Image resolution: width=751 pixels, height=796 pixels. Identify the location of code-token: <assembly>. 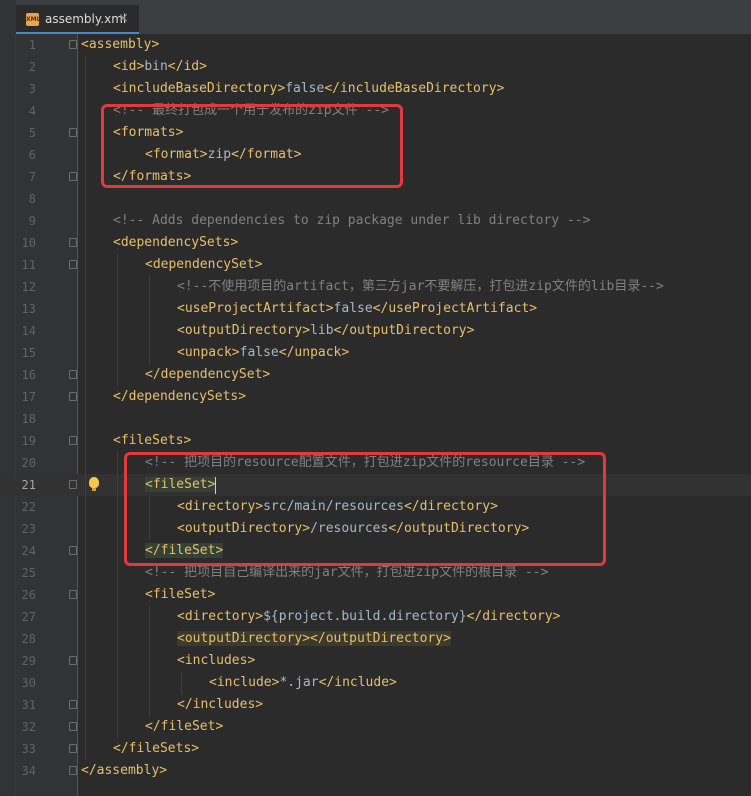
(120, 44).